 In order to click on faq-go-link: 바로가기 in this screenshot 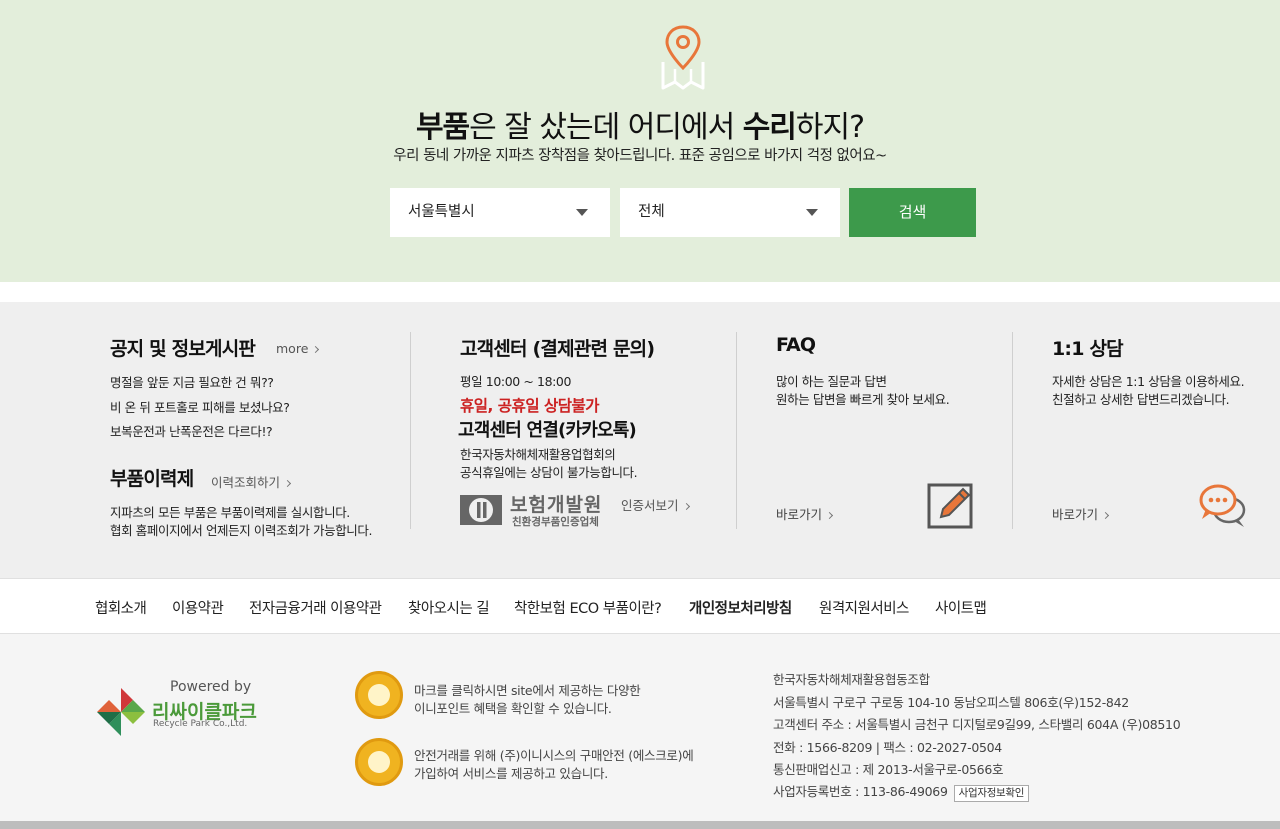, I will do `click(805, 513)`.